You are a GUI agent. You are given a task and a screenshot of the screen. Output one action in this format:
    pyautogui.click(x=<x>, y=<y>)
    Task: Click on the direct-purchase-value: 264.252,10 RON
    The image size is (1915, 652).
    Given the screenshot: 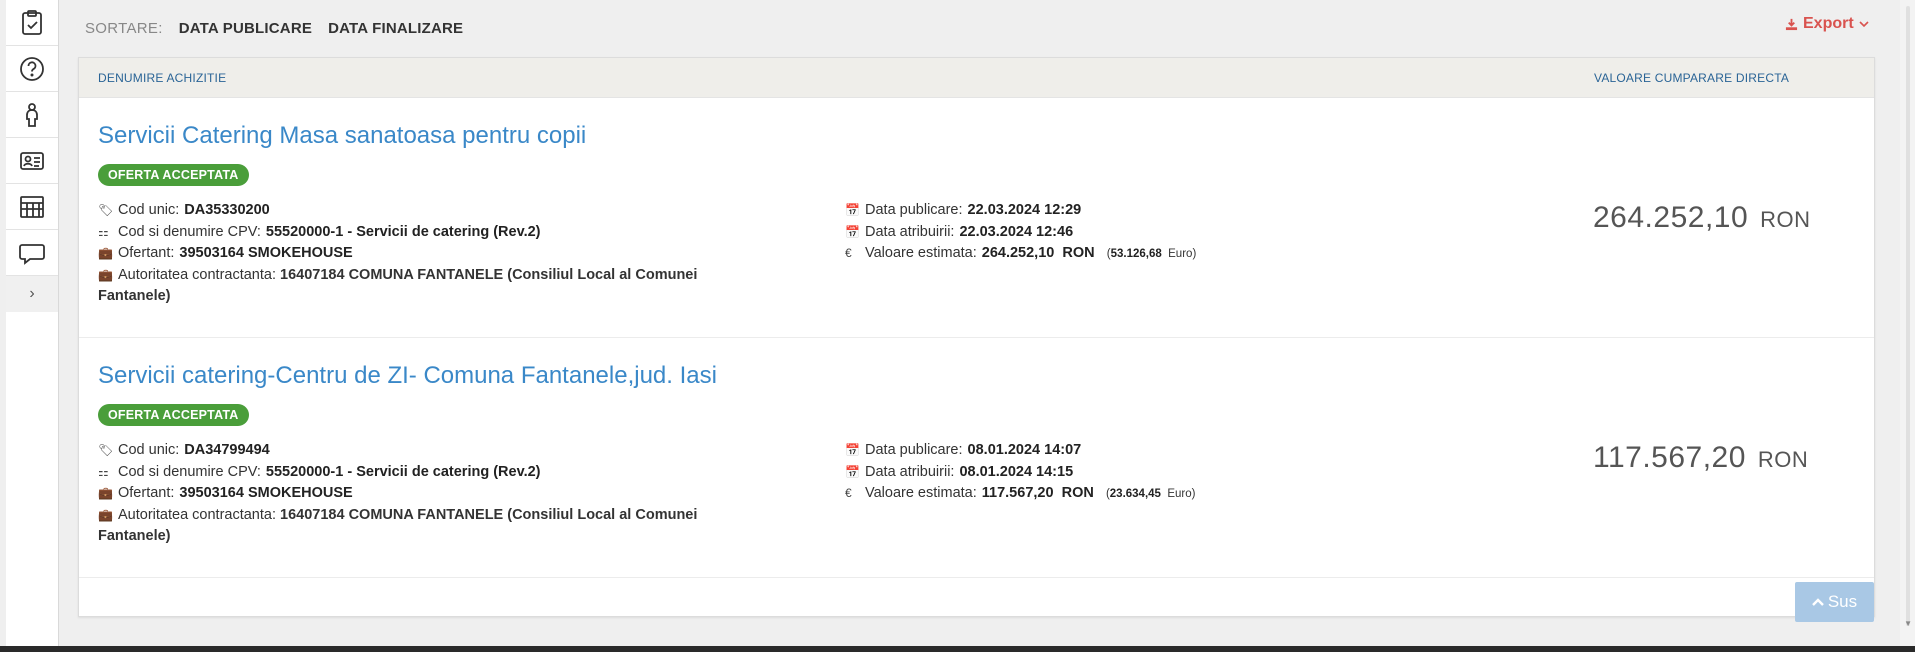 What is the action you would take?
    pyautogui.click(x=1702, y=218)
    